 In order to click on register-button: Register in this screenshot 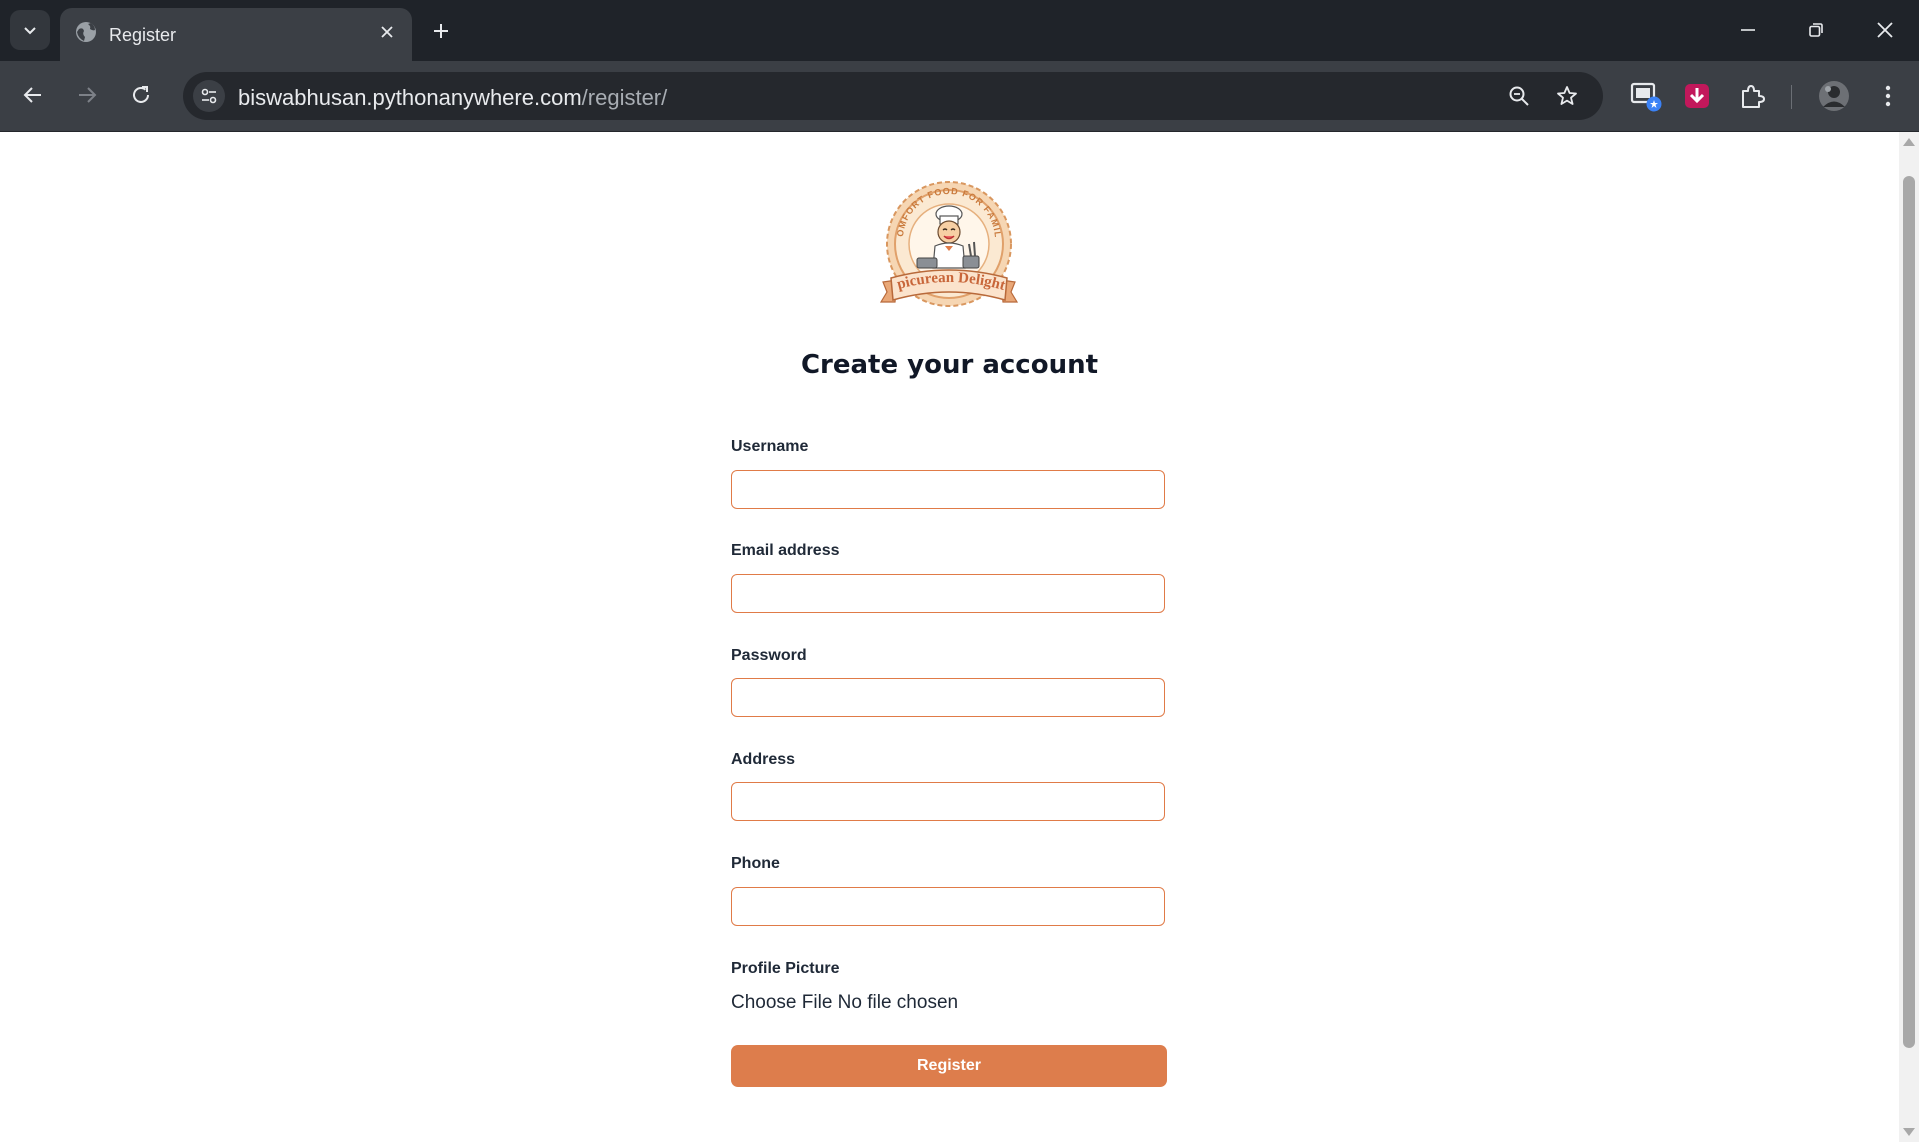, I will do `click(949, 1066)`.